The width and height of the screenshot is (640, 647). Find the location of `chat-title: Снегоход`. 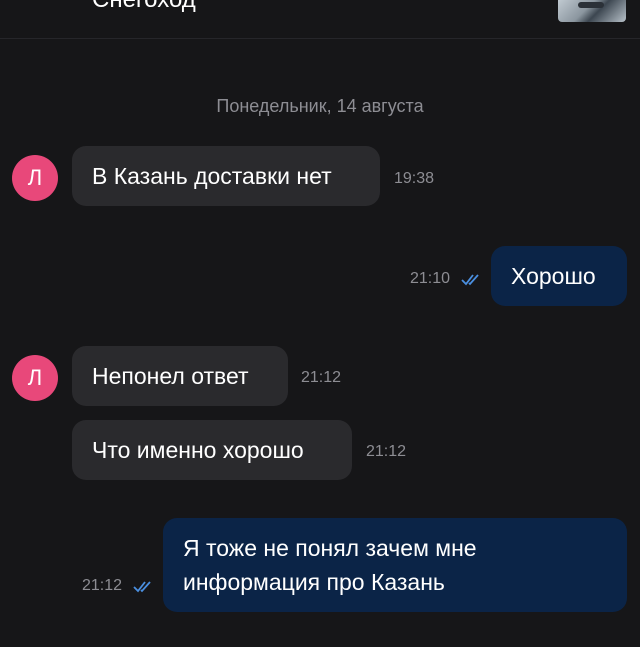

chat-title: Снегоход is located at coordinates (144, 7).